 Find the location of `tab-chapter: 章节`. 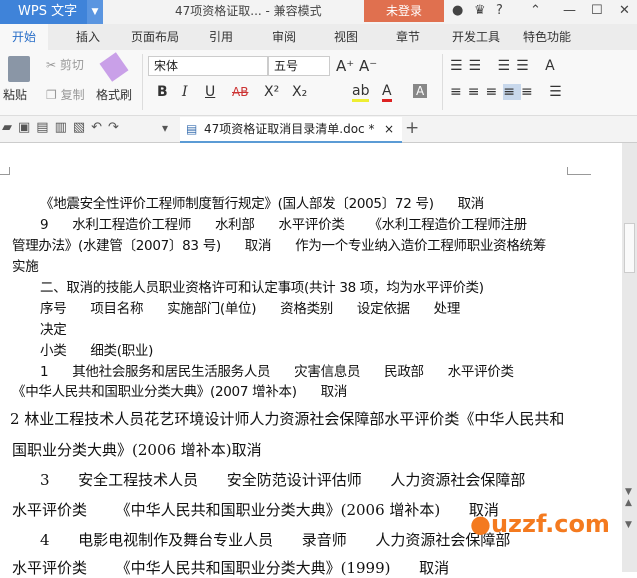

tab-chapter: 章节 is located at coordinates (408, 37).